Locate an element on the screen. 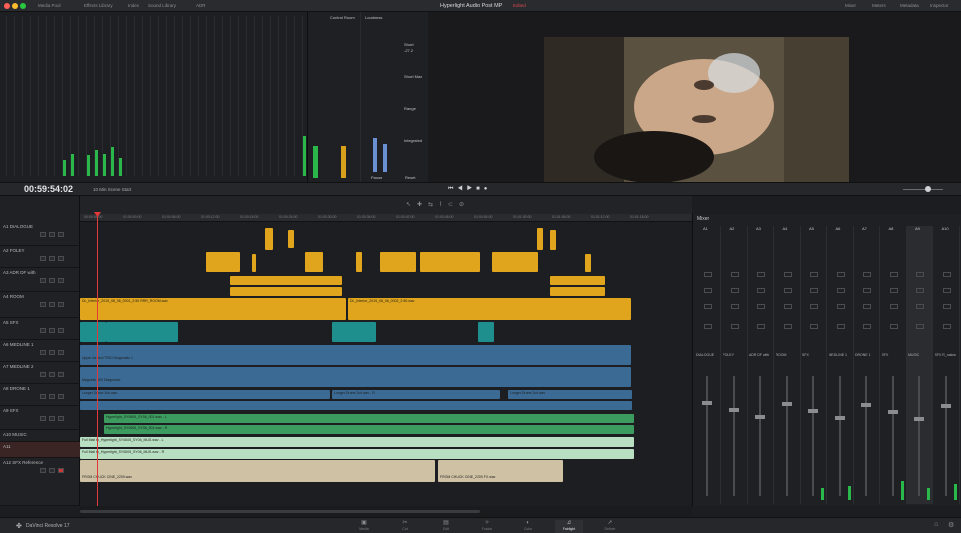 The width and height of the screenshot is (961, 533). metadata-toggle-button: Metadata is located at coordinates (909, 6).